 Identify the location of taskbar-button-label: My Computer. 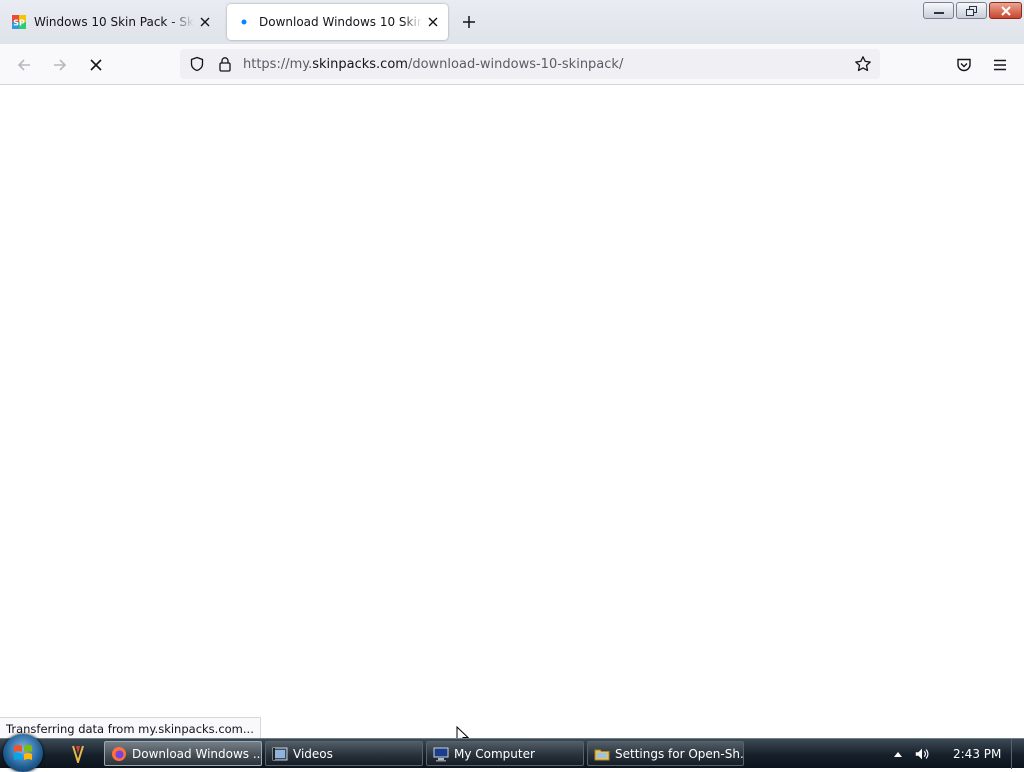
(494, 753).